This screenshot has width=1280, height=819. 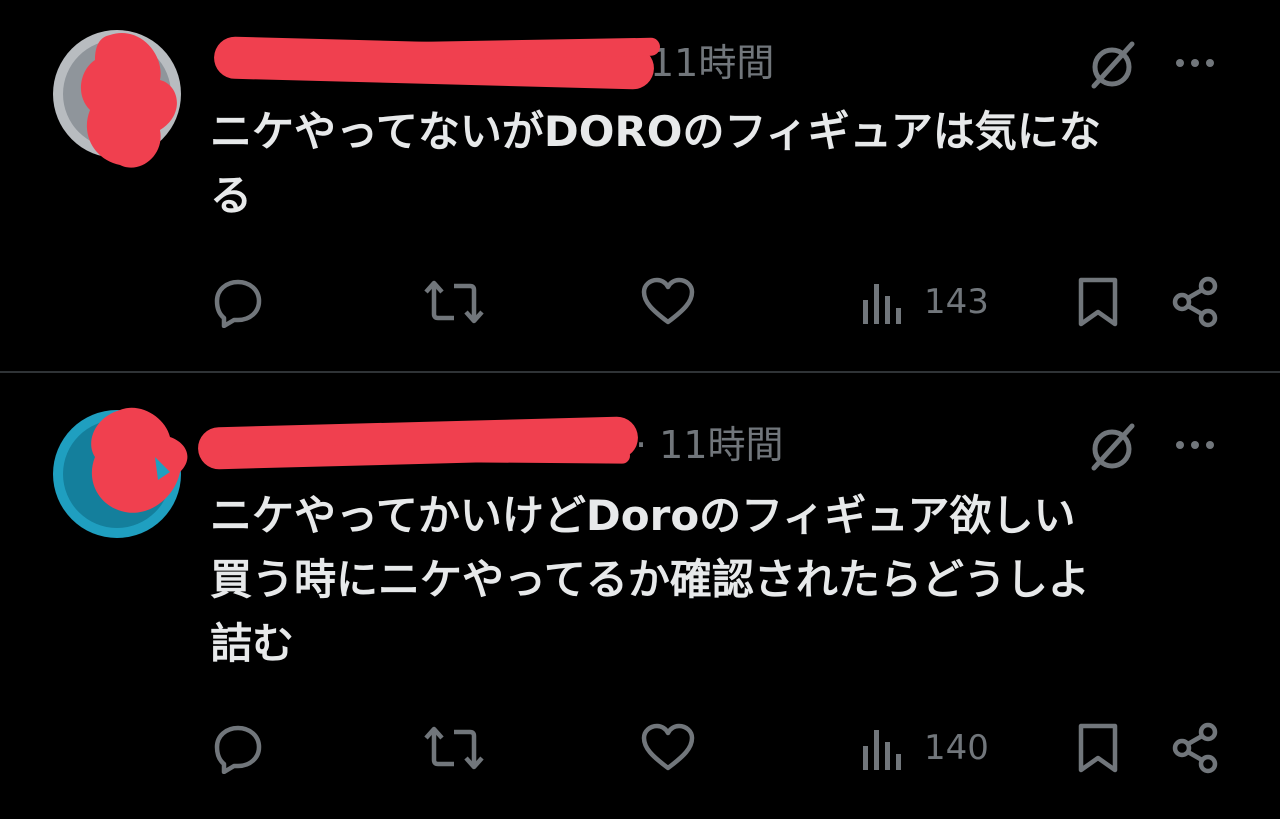 I want to click on post-timestamp: 11時間, so click(x=712, y=63).